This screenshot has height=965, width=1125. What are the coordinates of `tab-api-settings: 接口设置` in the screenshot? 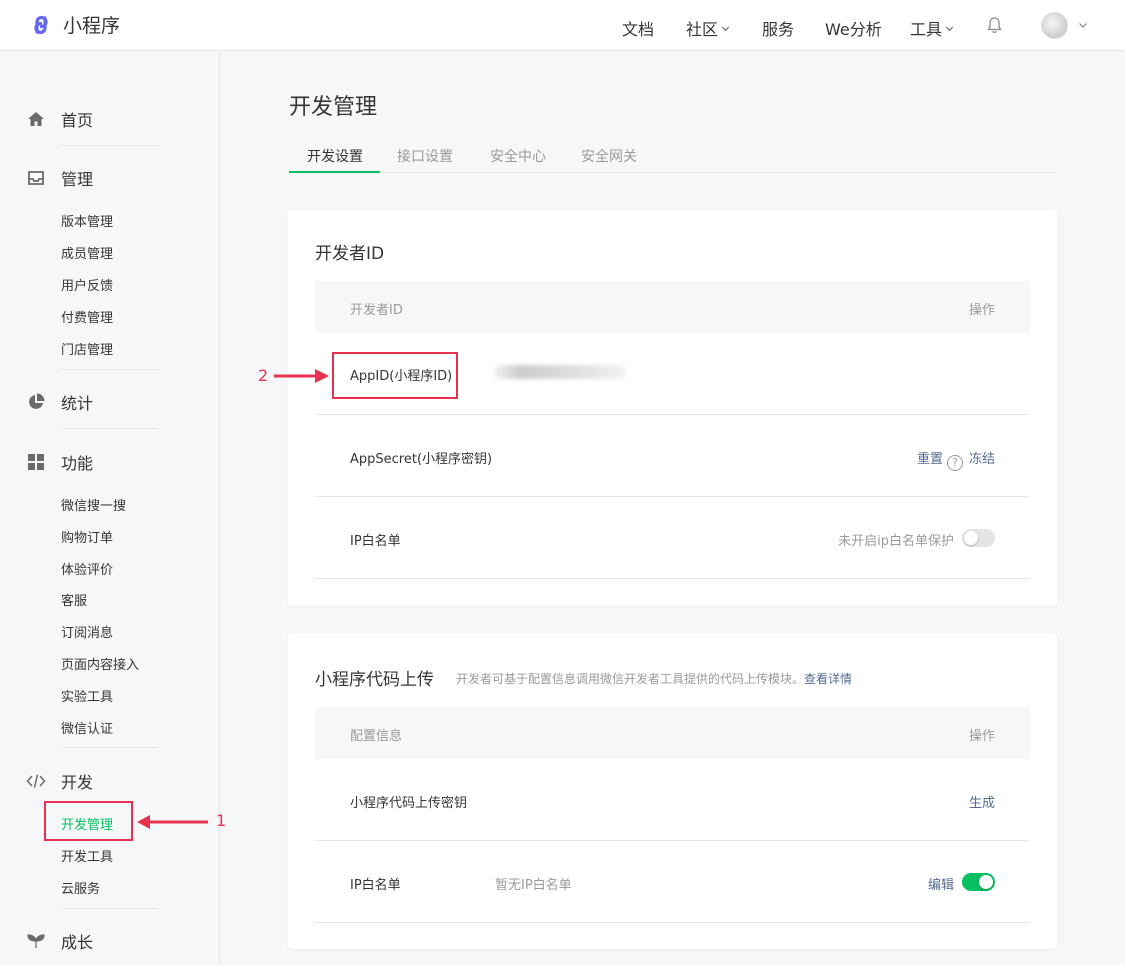 It's located at (425, 156).